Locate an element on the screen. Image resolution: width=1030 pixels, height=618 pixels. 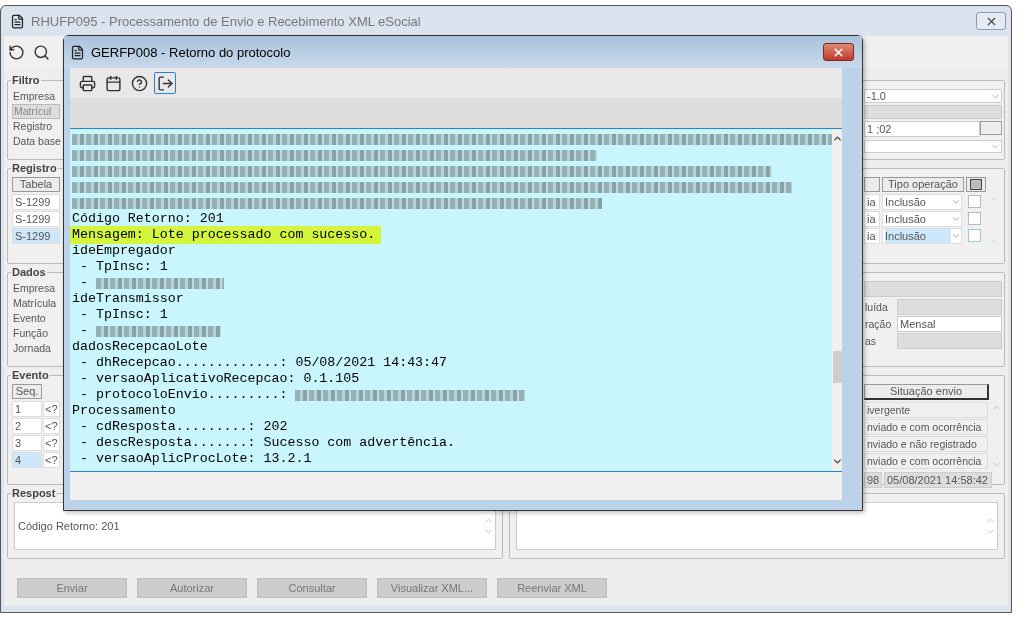
output-line: - protocoloEnvio.........: is located at coordinates (183, 395).